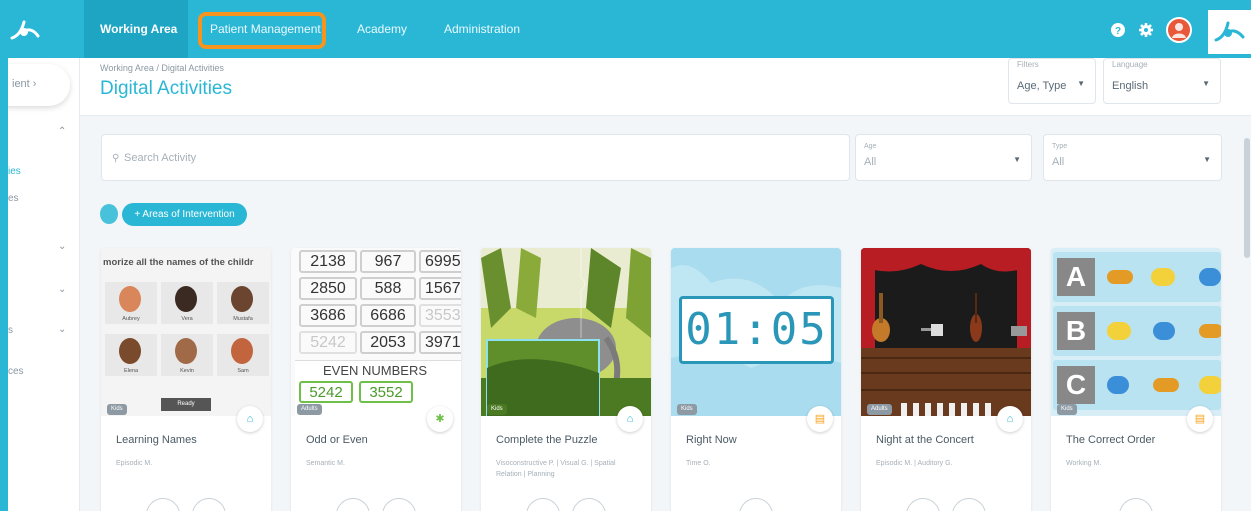 This screenshot has width=1251, height=511. I want to click on child-photo: Elena, so click(131, 355).